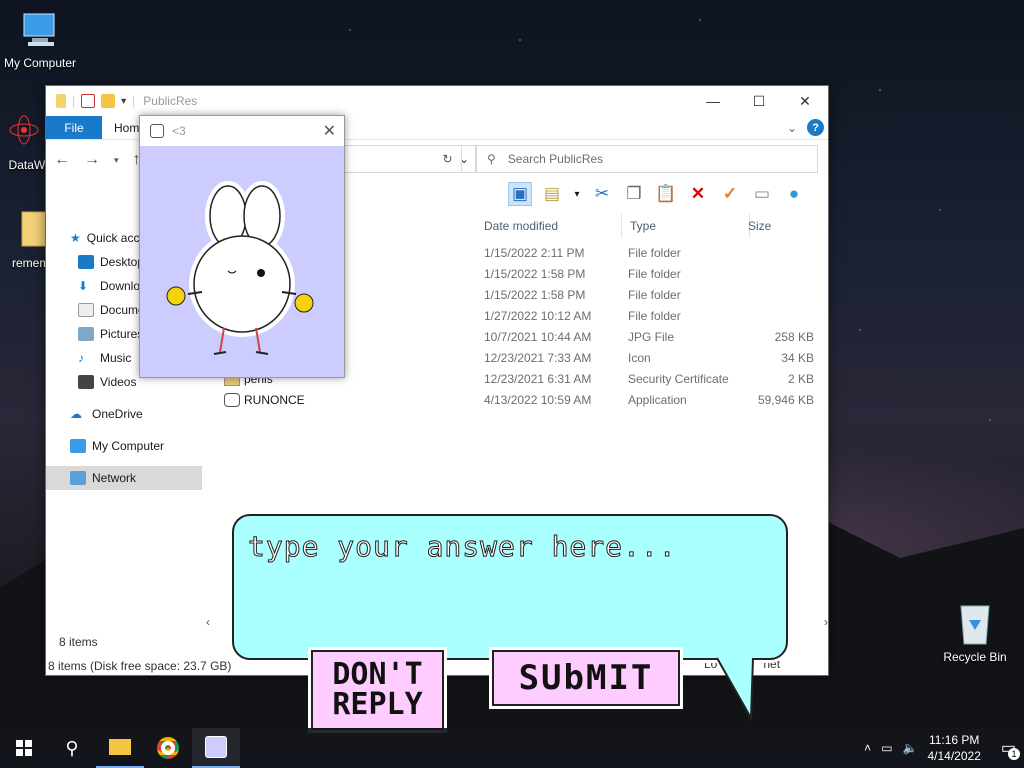 Image resolution: width=1024 pixels, height=768 pixels. I want to click on chrome-icon, so click(168, 748).